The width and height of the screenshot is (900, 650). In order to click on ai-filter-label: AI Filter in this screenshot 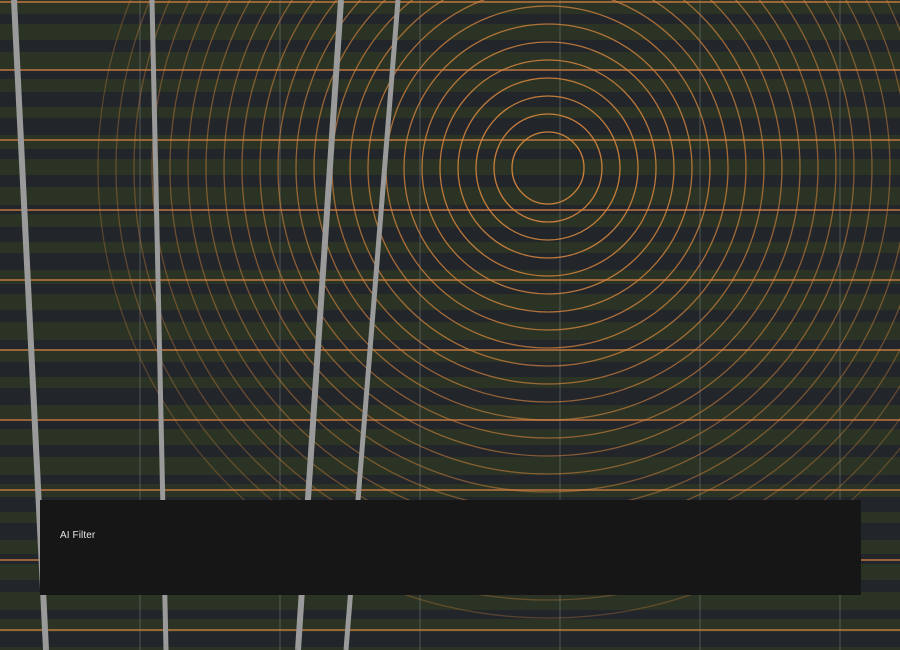, I will do `click(78, 535)`.